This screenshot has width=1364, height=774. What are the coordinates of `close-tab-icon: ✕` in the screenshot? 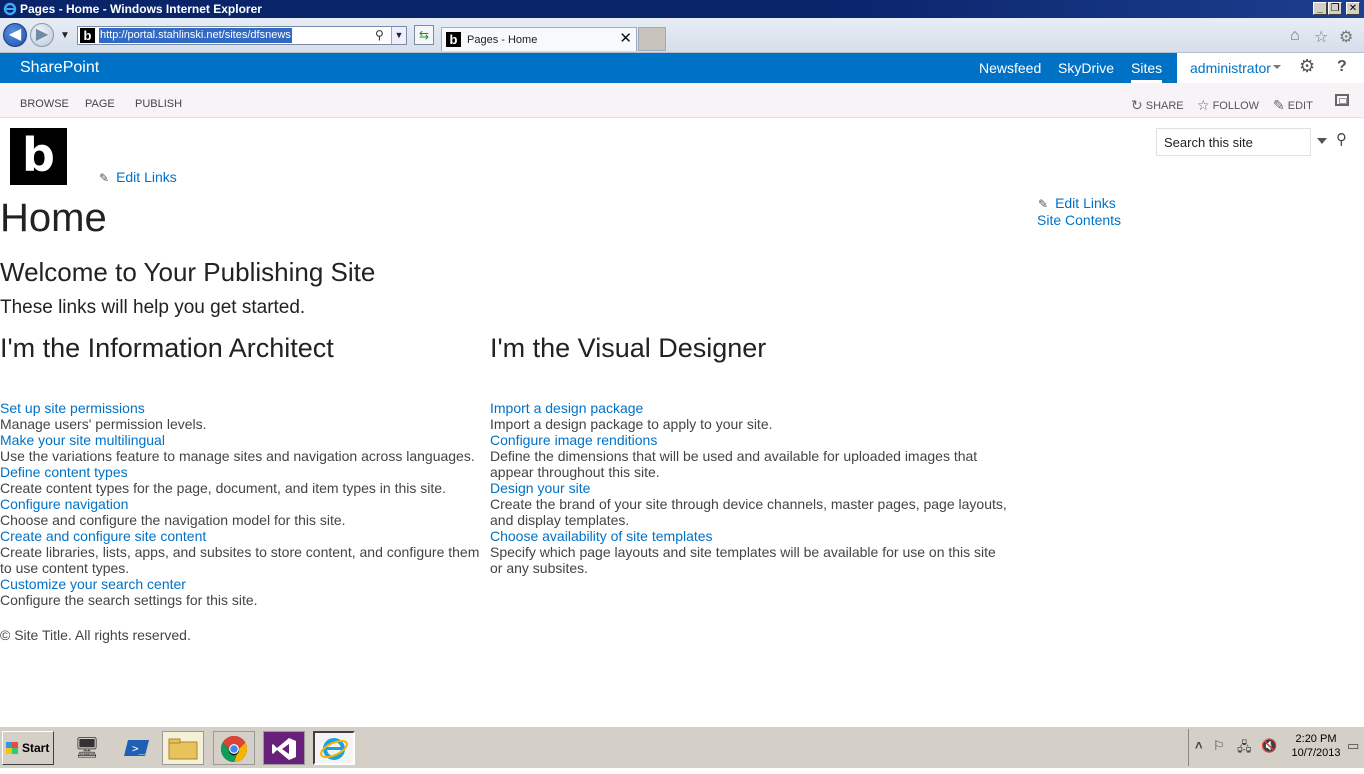 It's located at (625, 39).